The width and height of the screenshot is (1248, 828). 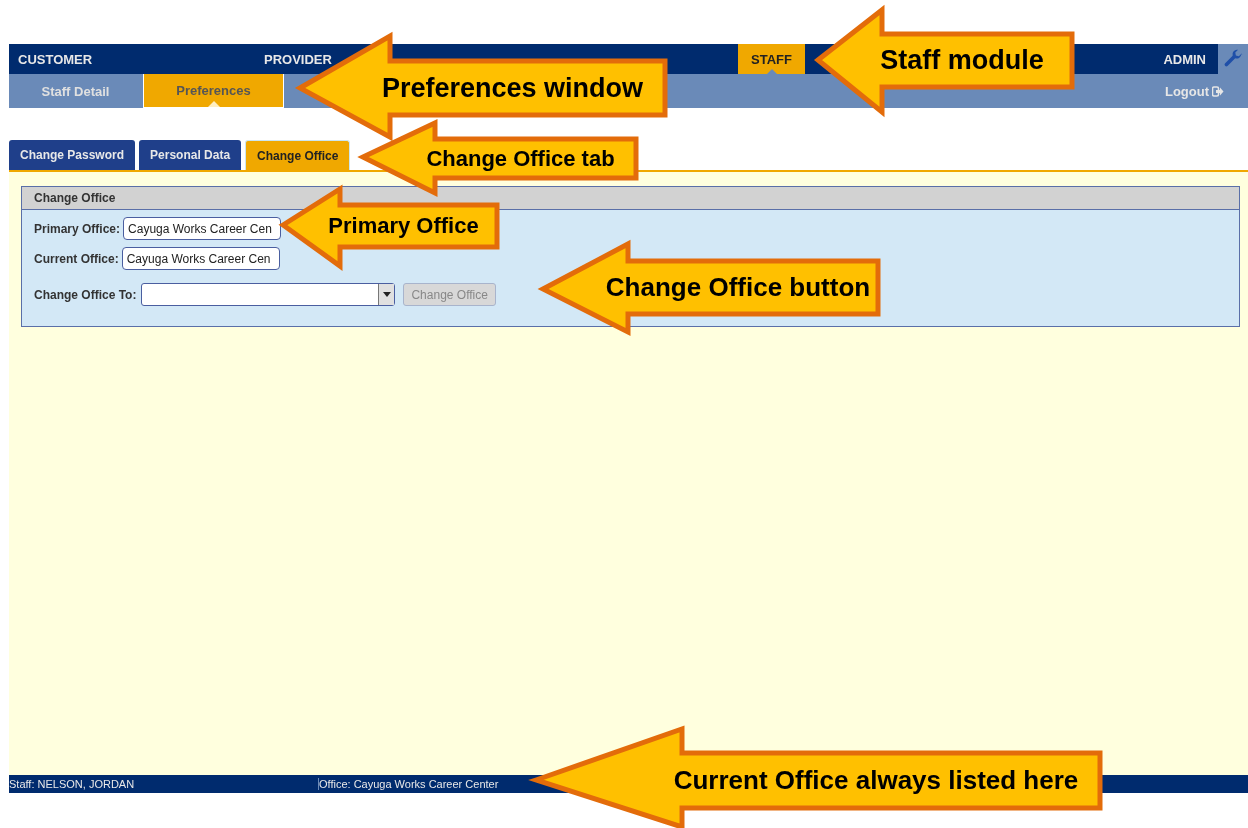 What do you see at coordinates (55, 59) in the screenshot?
I see `module-tab: CUSTOMER` at bounding box center [55, 59].